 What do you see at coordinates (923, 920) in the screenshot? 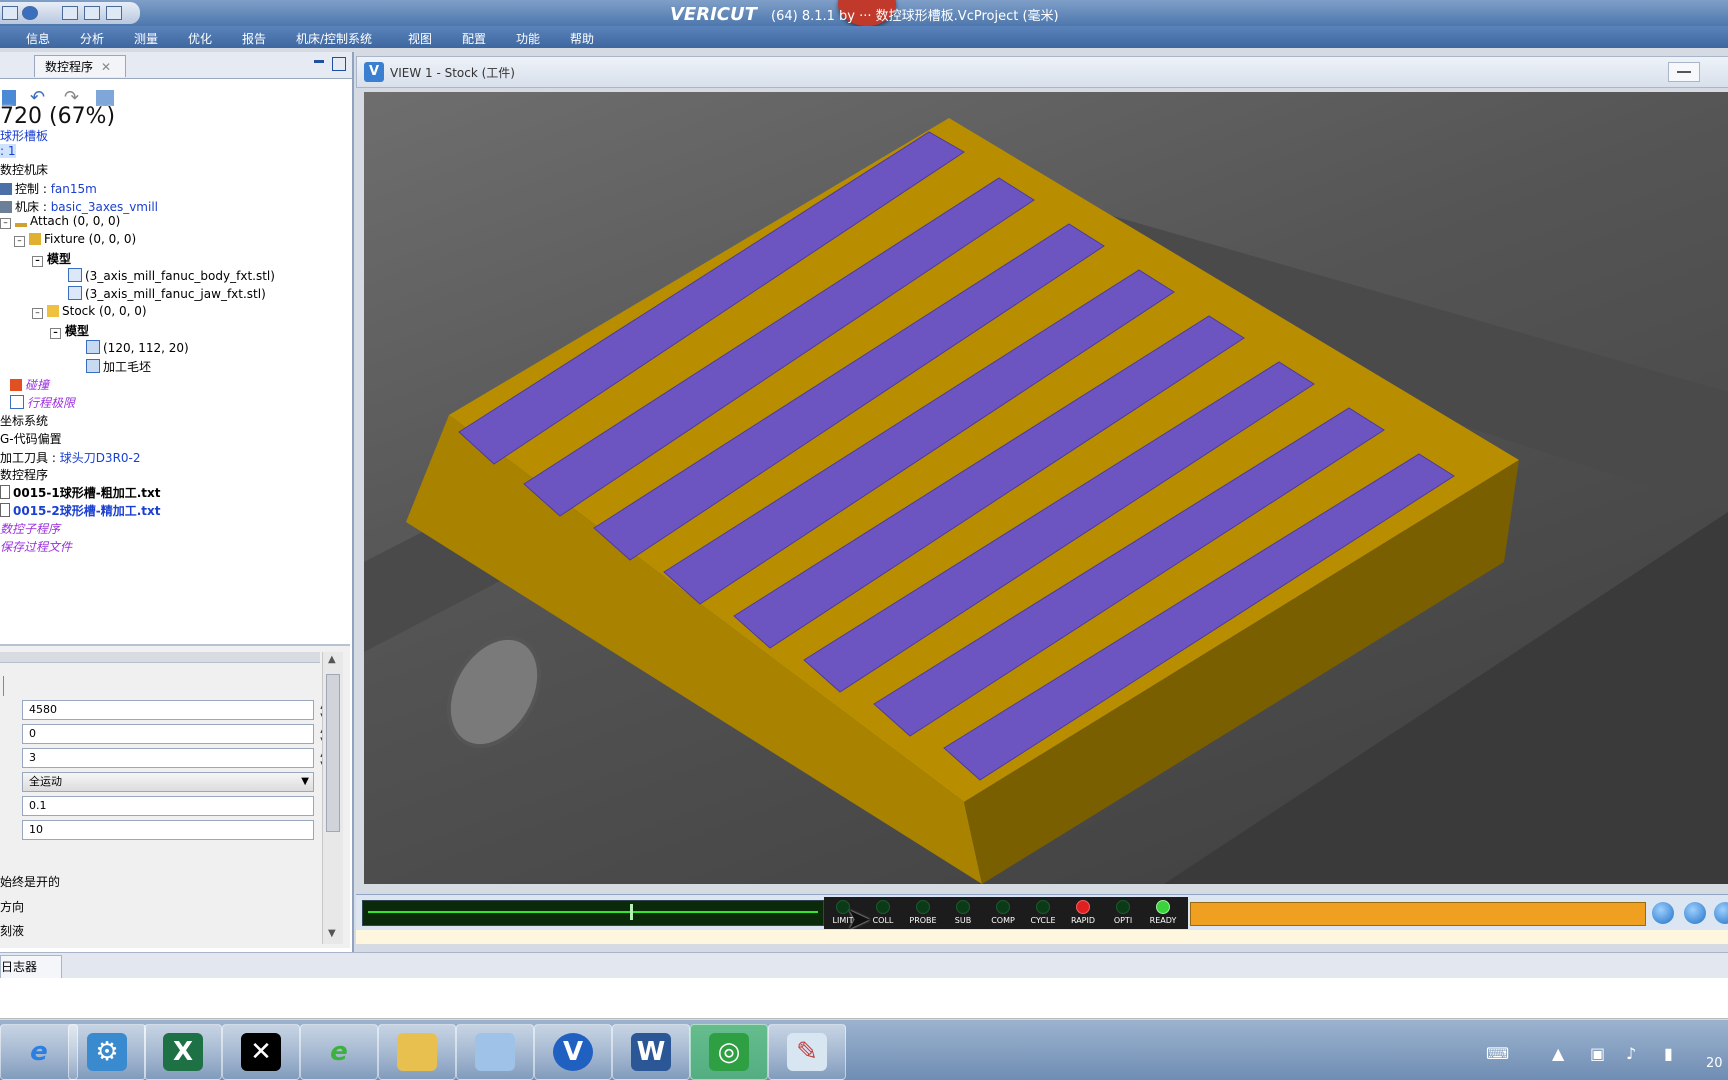
I see `led-probe-label: PROBE` at bounding box center [923, 920].